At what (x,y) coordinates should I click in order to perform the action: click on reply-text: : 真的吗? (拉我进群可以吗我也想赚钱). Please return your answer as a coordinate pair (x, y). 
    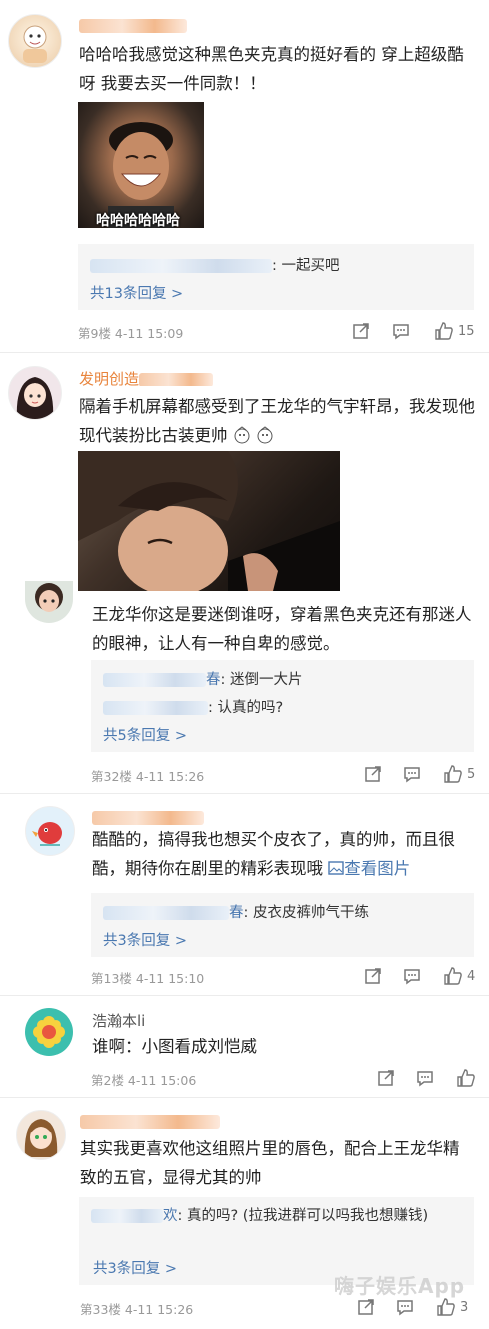
    Looking at the image, I should click on (303, 1216).